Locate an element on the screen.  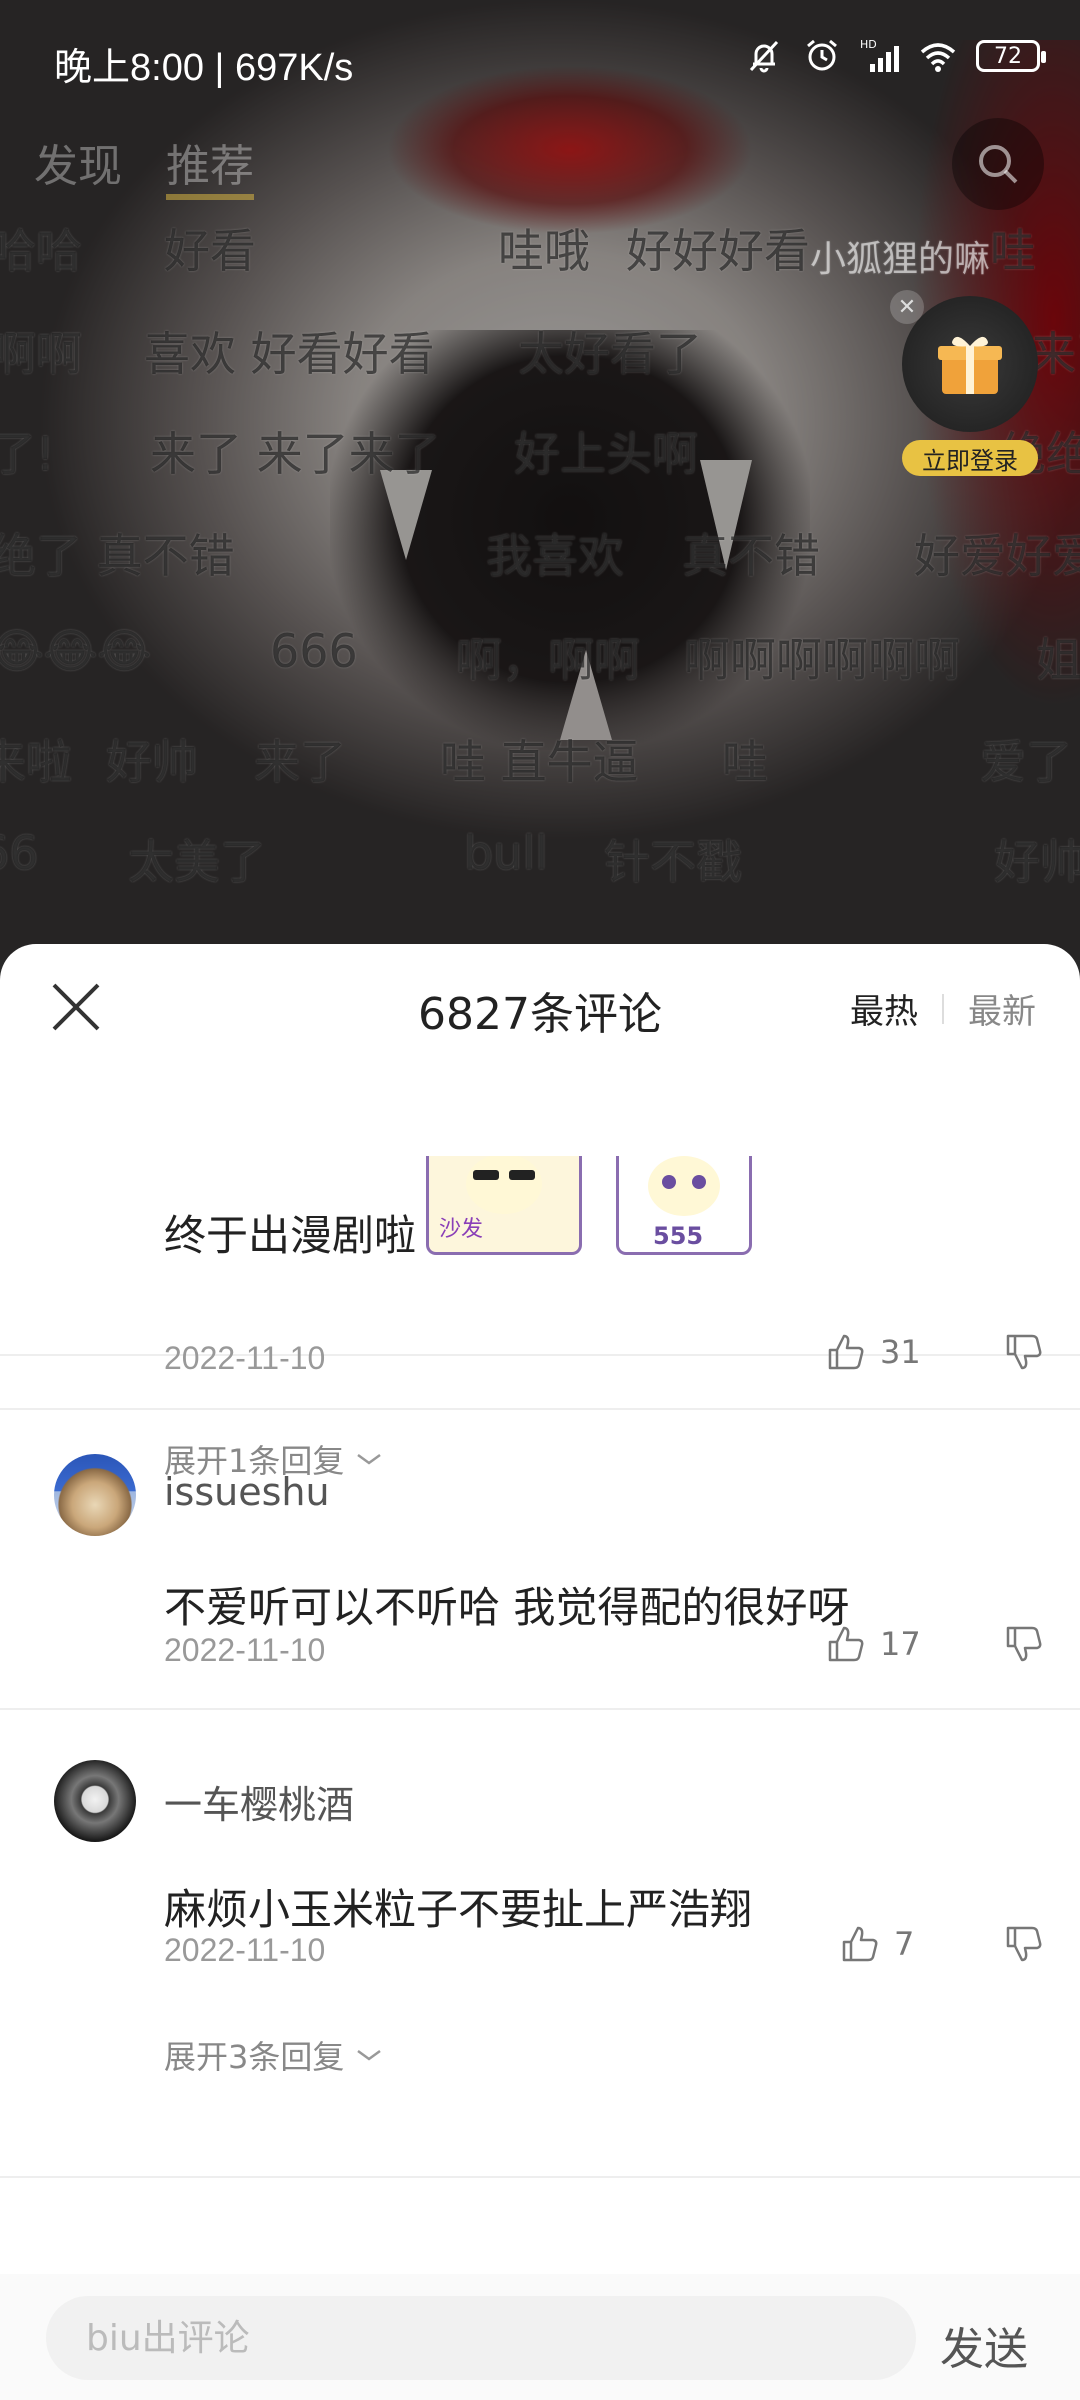
comment-text: 不爱听可以不听哈 我觉得配的很好呀 is located at coordinates (507, 1607).